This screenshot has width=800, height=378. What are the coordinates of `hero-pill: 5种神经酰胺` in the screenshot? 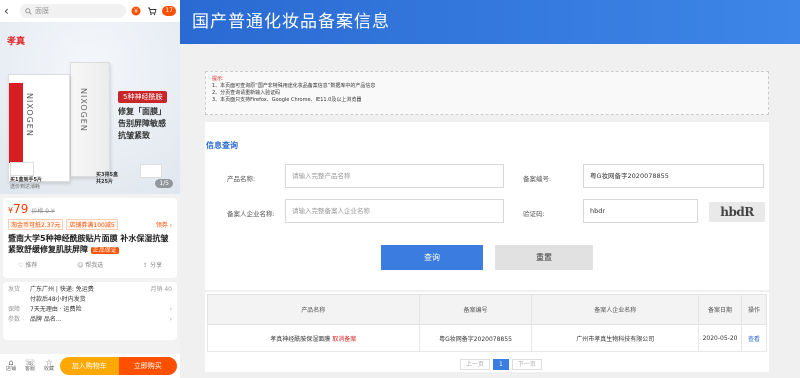 It's located at (143, 97).